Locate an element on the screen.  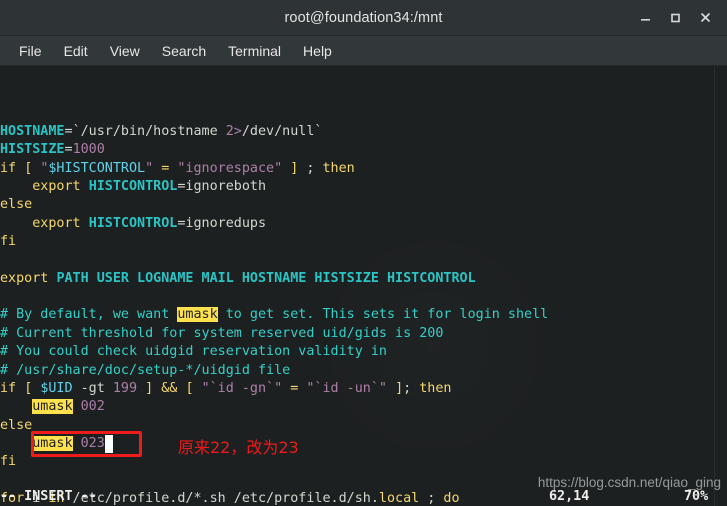
code-token: `/usr/bin/hostname is located at coordinates (149, 132).